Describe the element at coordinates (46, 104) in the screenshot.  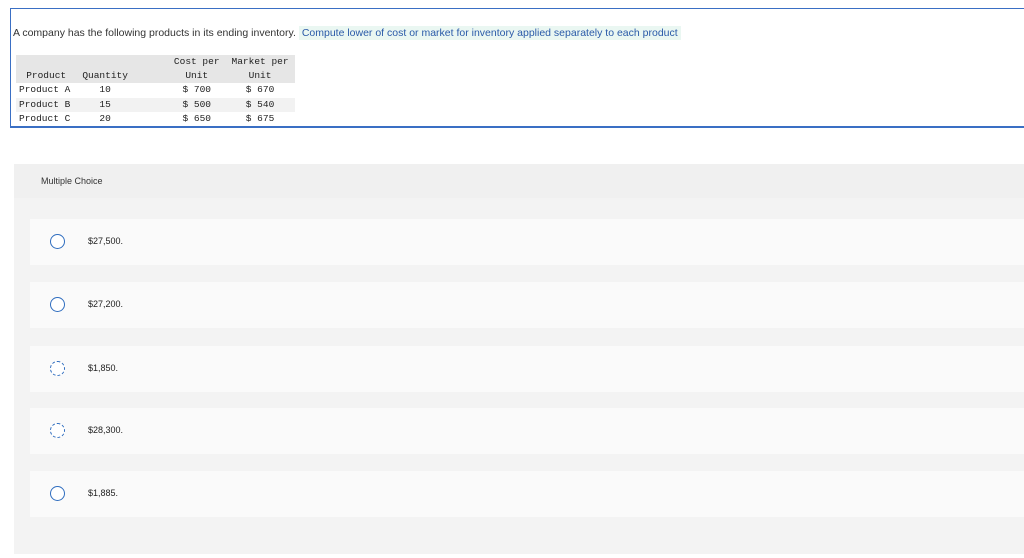
I see `cell-product: Product B` at that location.